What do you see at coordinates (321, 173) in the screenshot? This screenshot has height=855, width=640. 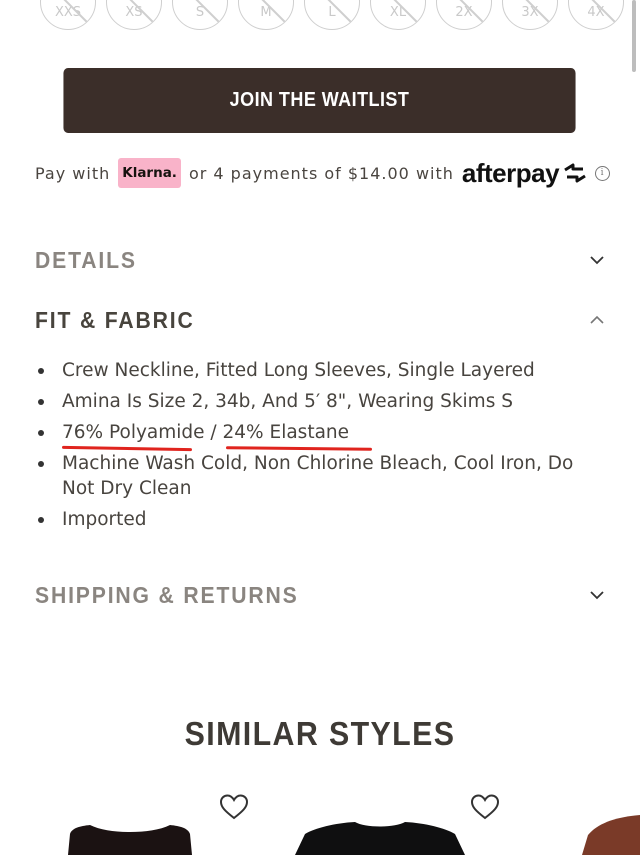 I see `installments-text: or 4 payments of $14.00 with` at bounding box center [321, 173].